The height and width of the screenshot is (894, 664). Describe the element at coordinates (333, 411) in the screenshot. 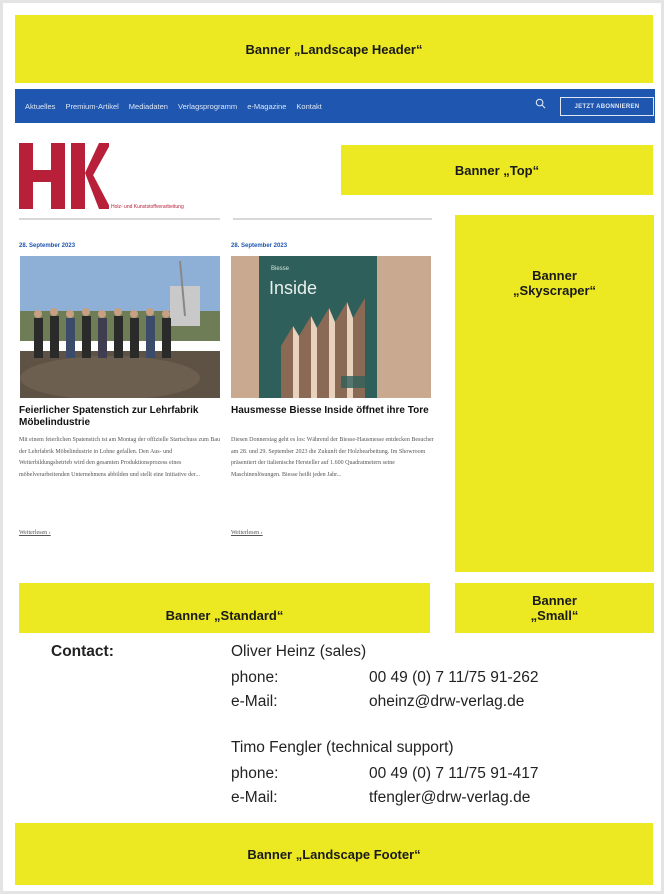

I see `article-title: Hausmesse Biesse Inside öffnet ihre Tore` at that location.